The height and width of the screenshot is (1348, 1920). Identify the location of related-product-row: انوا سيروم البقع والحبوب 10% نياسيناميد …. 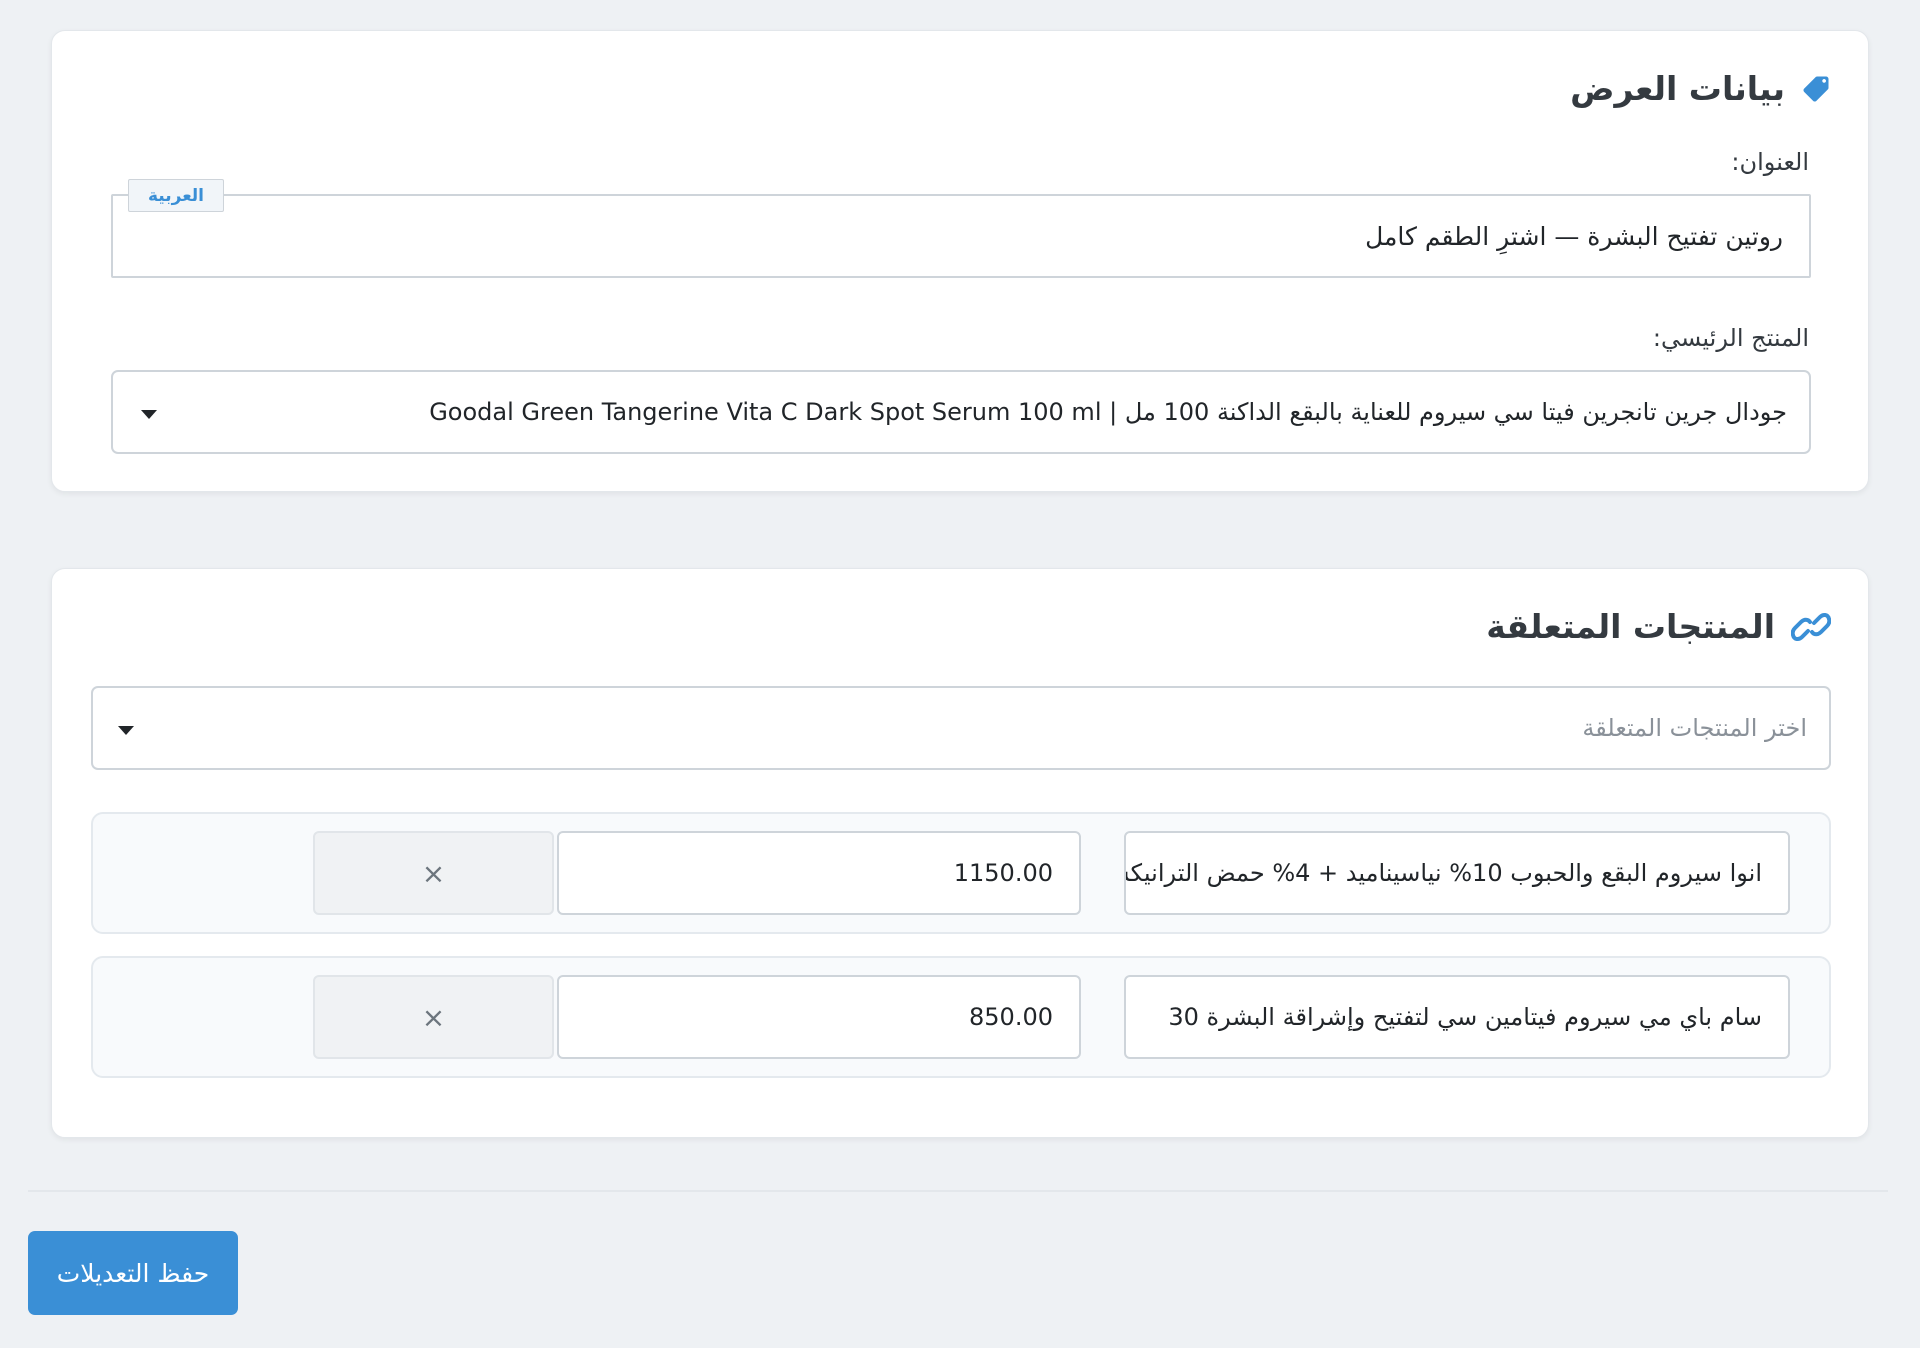
(961, 873).